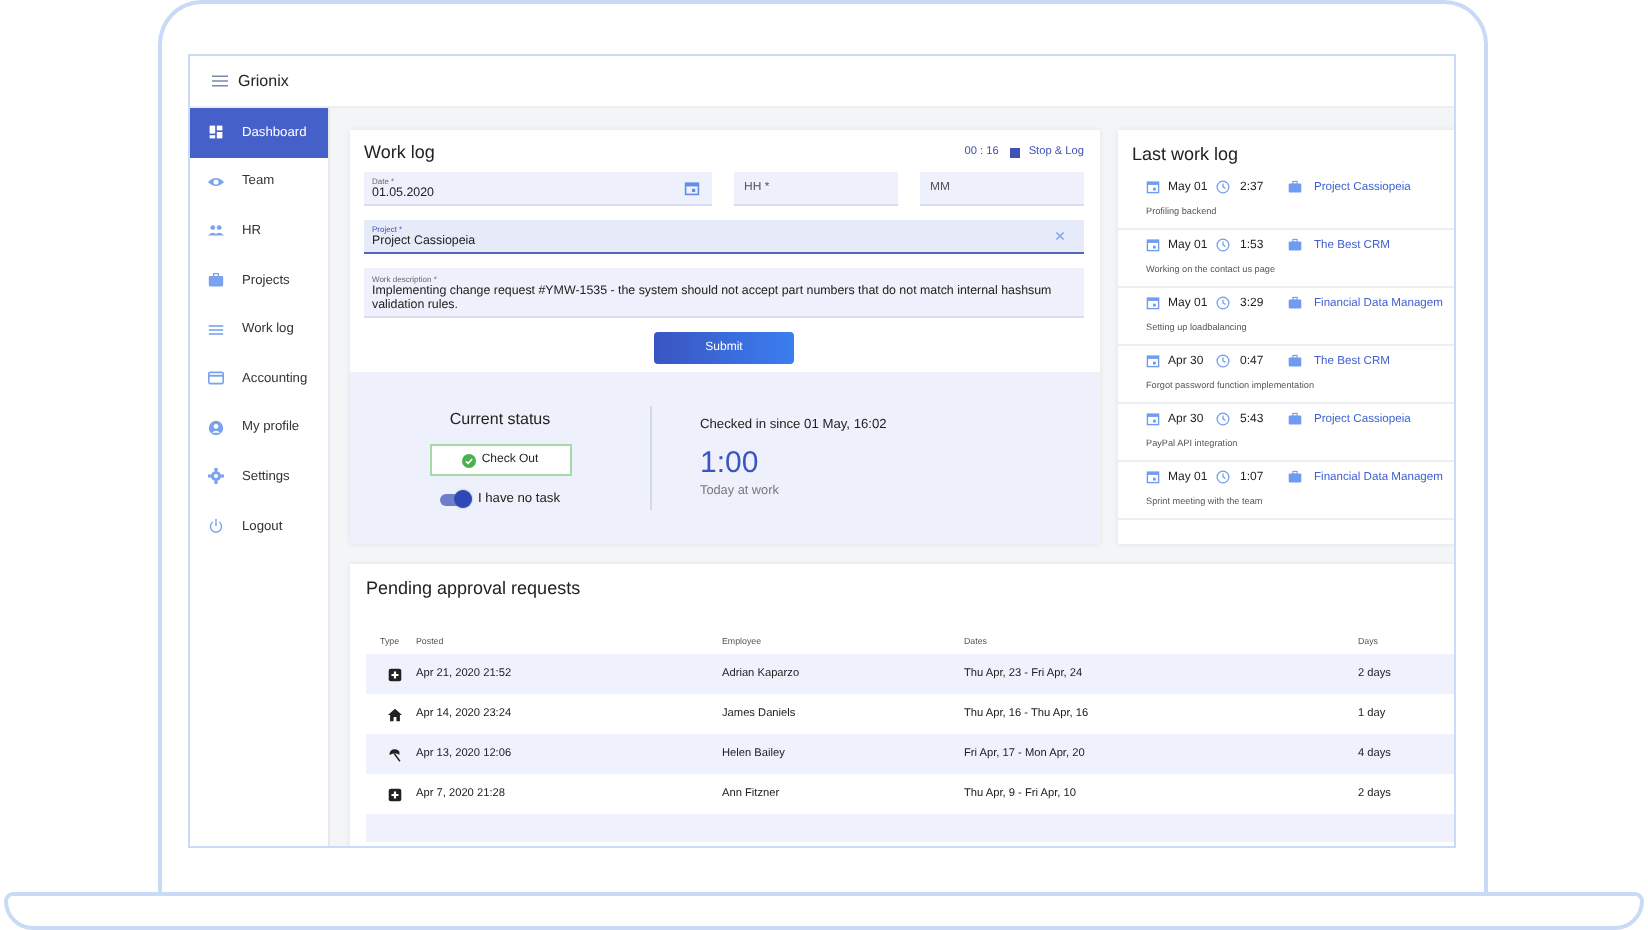  Describe the element at coordinates (216, 378) in the screenshot. I see `card-icon` at that location.